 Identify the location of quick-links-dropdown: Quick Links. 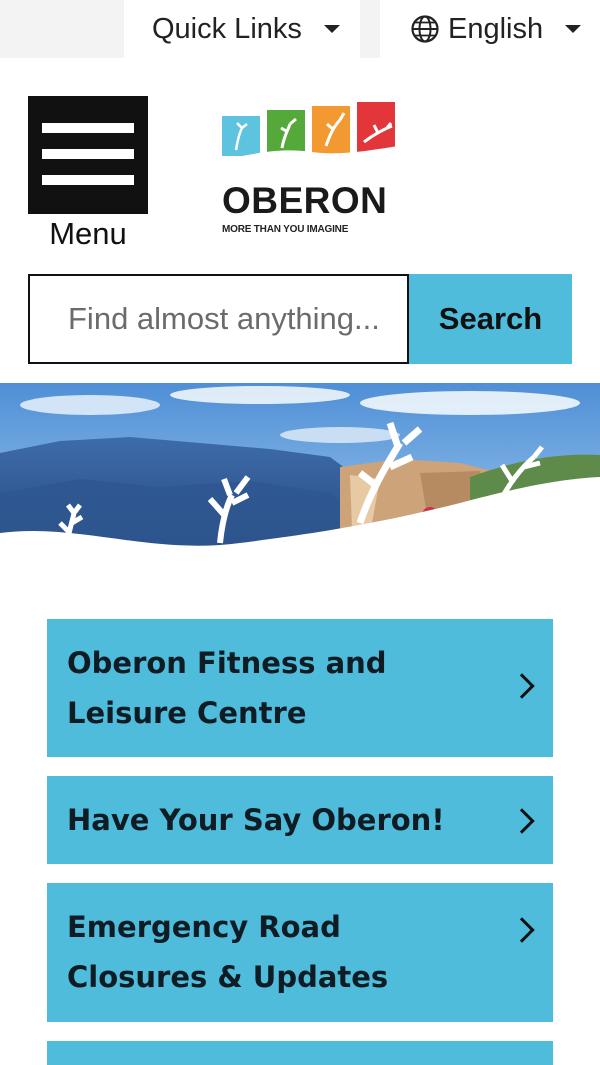
(242, 29).